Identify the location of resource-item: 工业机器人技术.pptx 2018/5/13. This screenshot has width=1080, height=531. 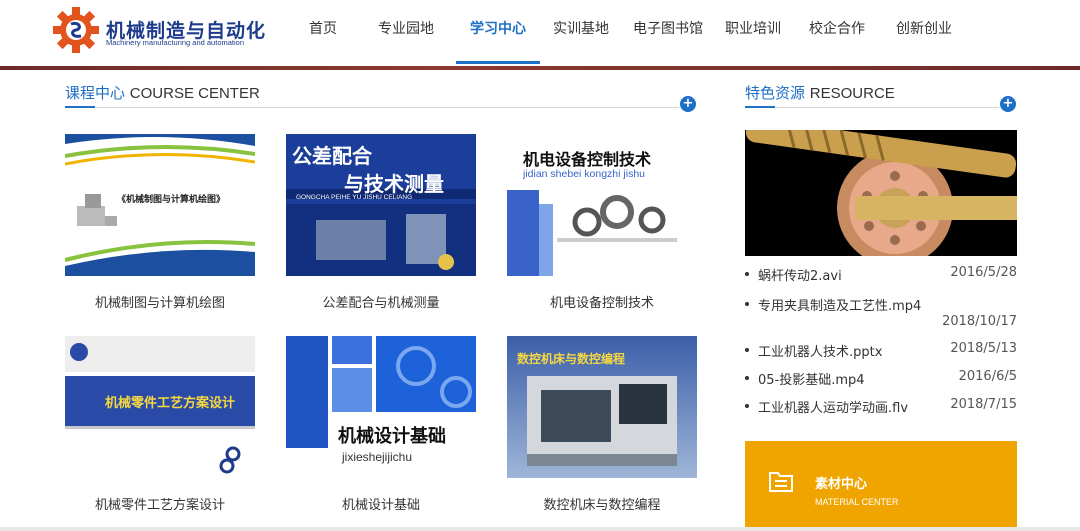
(881, 355).